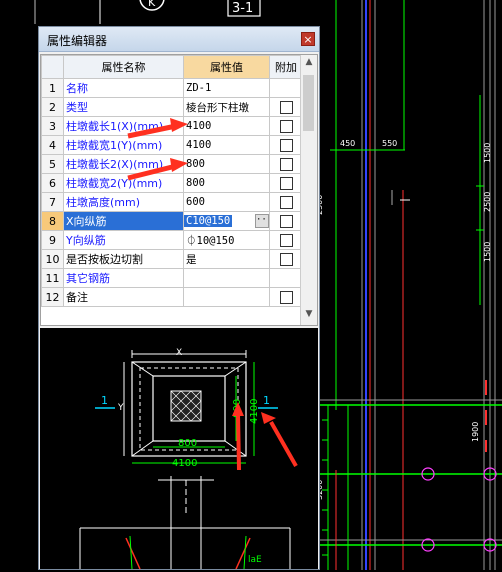 Image resolution: width=502 pixels, height=572 pixels. What do you see at coordinates (123, 221) in the screenshot?
I see `property-name: X向纵筋` at bounding box center [123, 221].